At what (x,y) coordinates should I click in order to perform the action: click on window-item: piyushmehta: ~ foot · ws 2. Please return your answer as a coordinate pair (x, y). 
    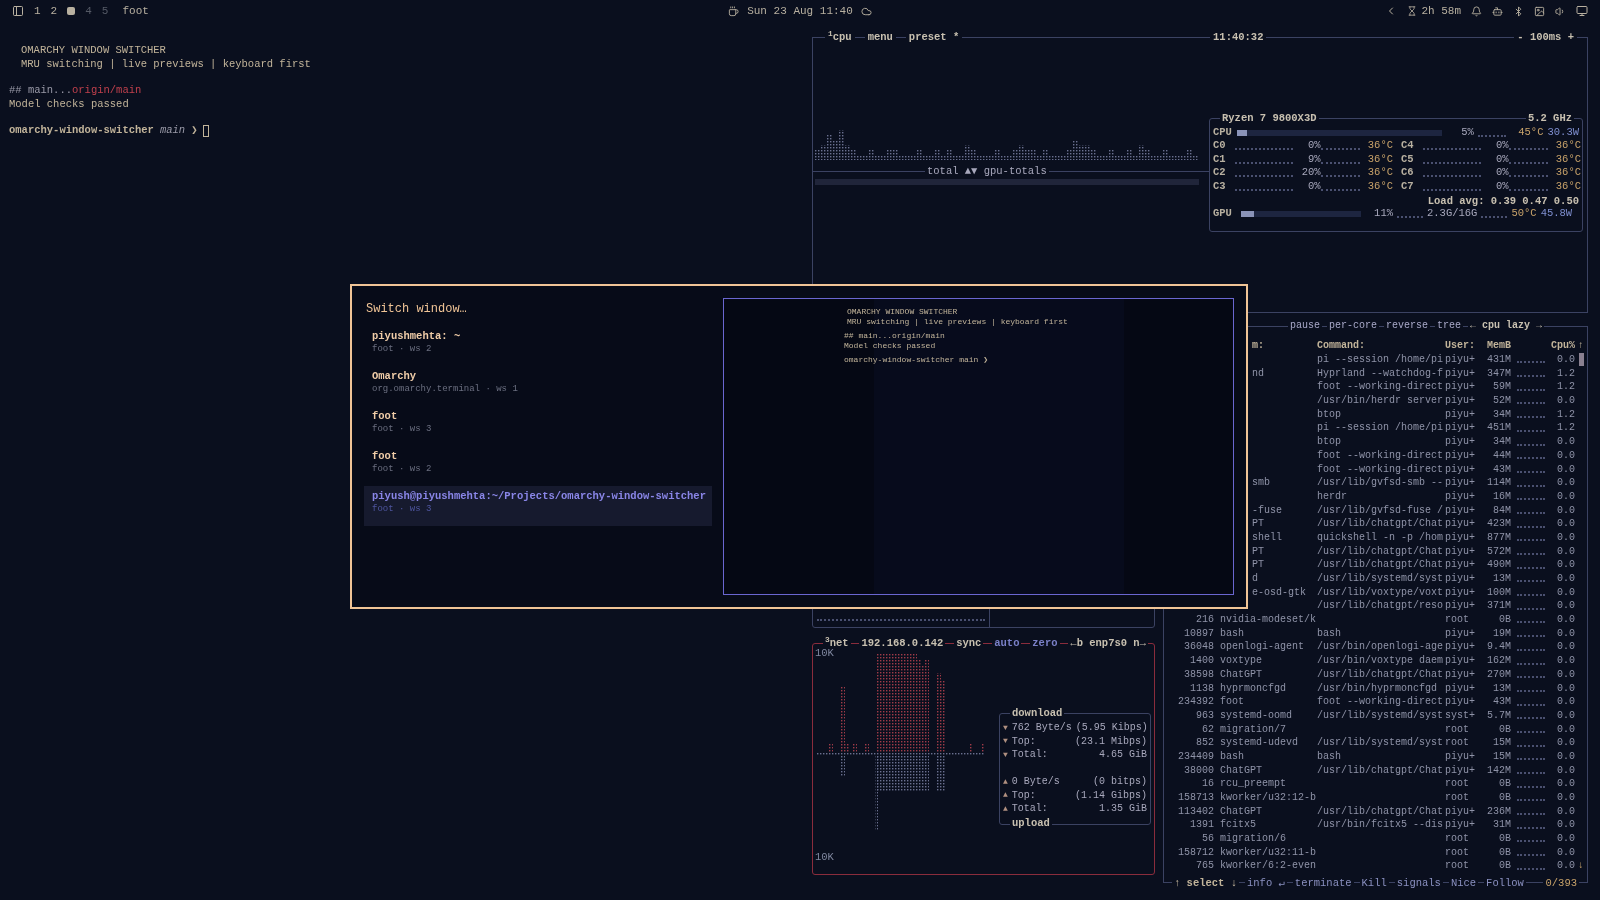
    Looking at the image, I should click on (538, 346).